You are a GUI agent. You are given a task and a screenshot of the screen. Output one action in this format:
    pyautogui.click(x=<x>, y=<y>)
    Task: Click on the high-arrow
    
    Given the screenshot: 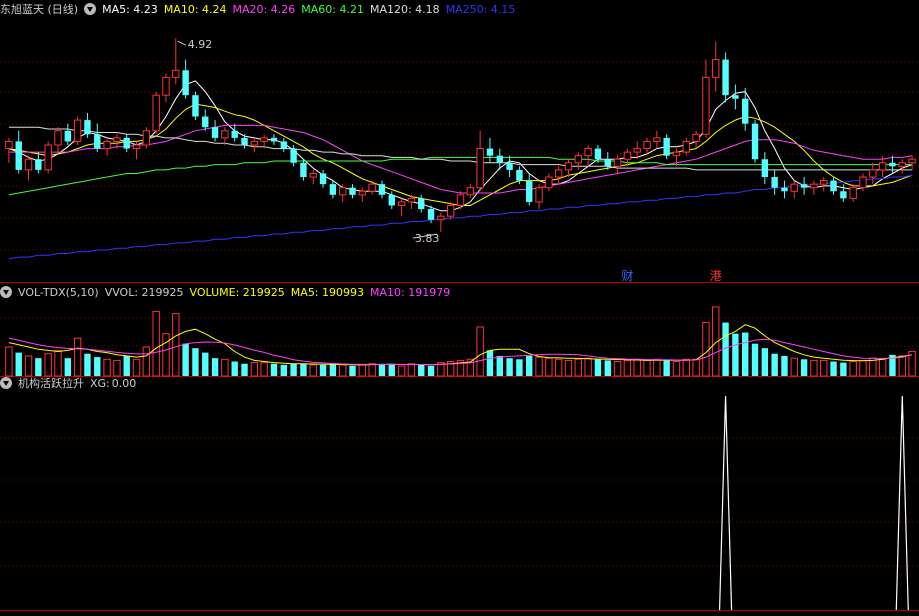 What is the action you would take?
    pyautogui.click(x=182, y=43)
    